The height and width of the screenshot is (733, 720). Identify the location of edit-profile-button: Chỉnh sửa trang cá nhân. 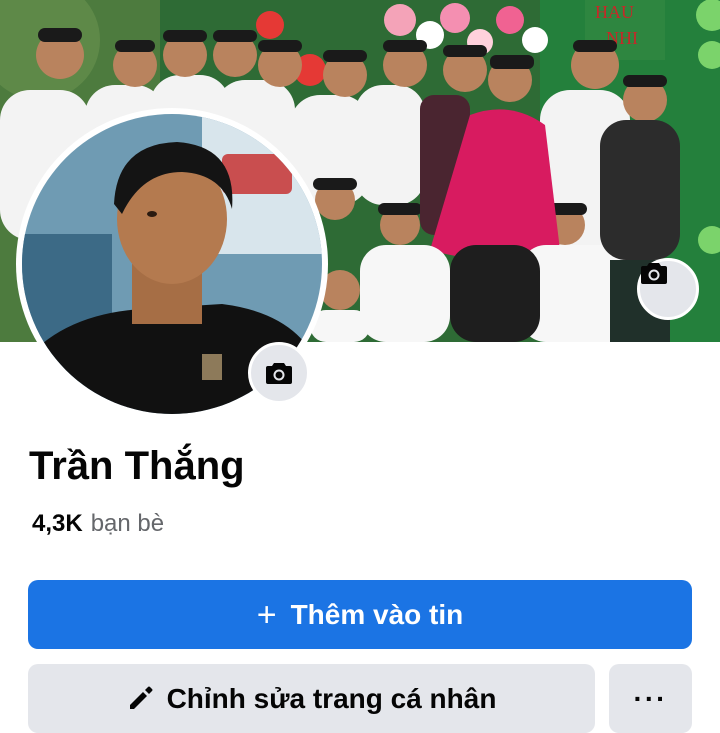
(311, 698).